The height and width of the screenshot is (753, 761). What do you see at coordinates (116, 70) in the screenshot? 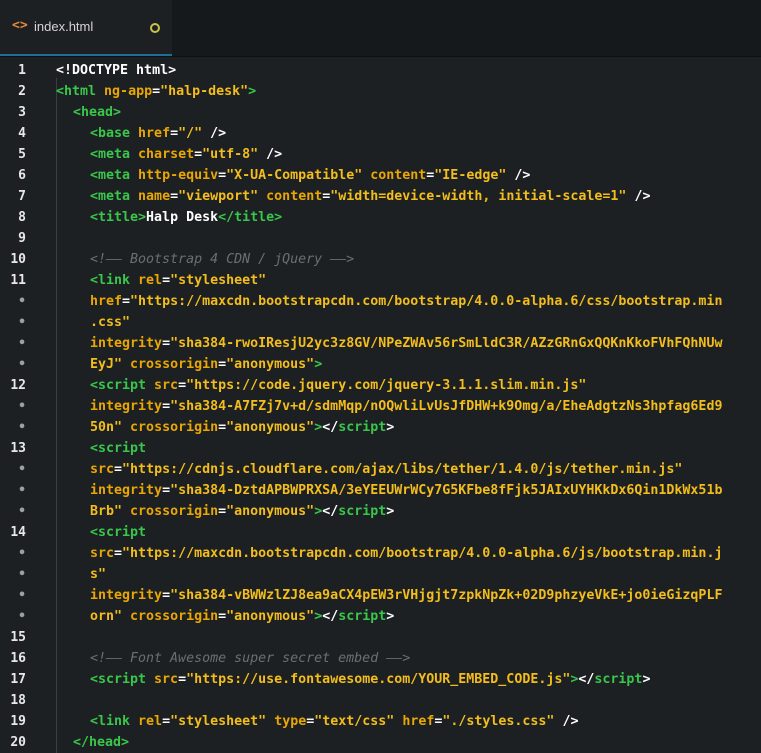
I see `code-token: <!DOCTYPE html>` at bounding box center [116, 70].